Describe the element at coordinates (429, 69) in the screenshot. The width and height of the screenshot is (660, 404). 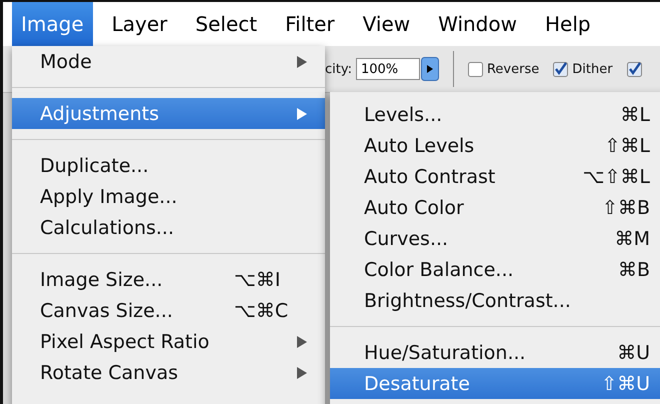
I see `arrow-button-icon` at that location.